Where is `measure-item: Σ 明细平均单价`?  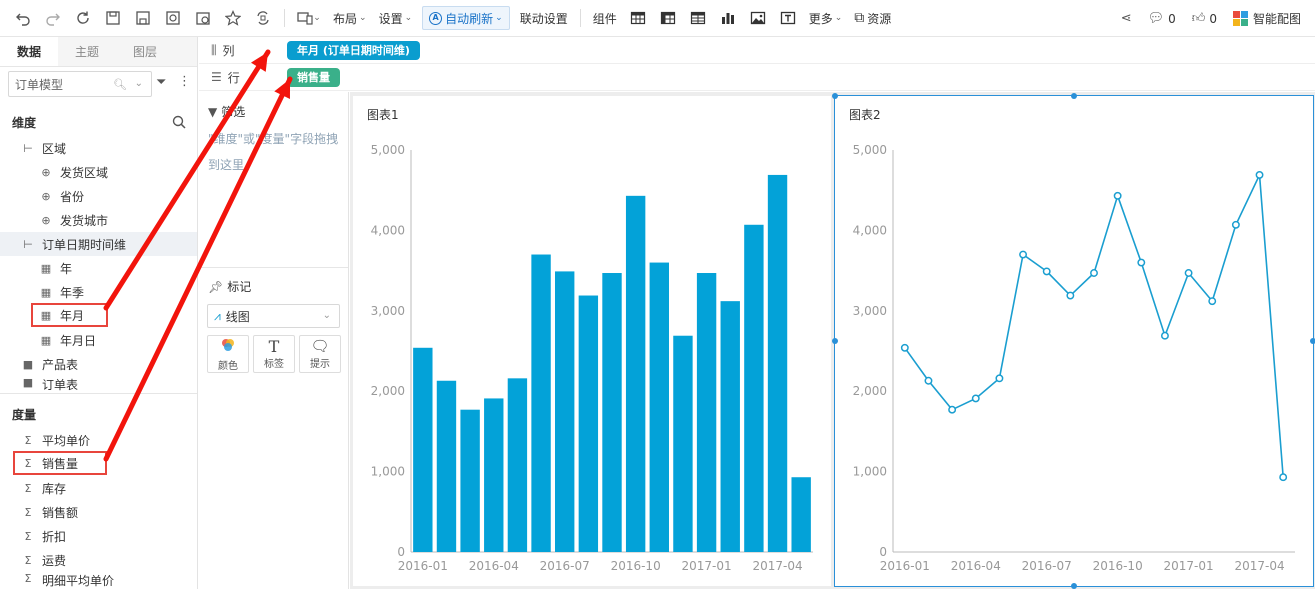 measure-item: Σ 明细平均单价 is located at coordinates (67, 580).